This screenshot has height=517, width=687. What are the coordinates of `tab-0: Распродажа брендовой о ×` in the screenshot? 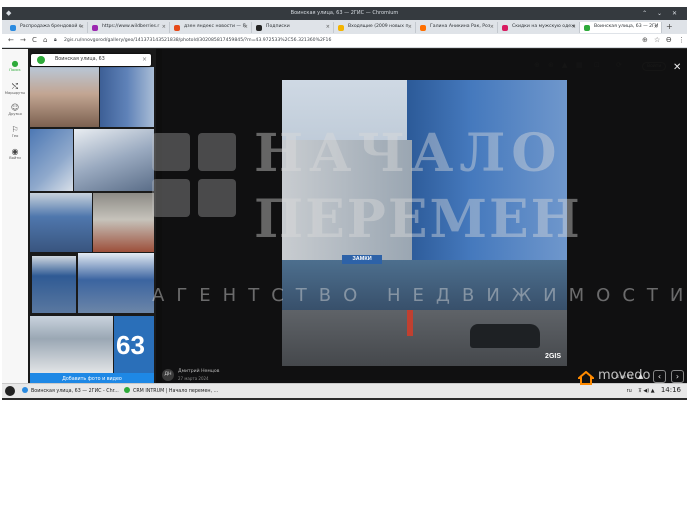 It's located at (47, 27).